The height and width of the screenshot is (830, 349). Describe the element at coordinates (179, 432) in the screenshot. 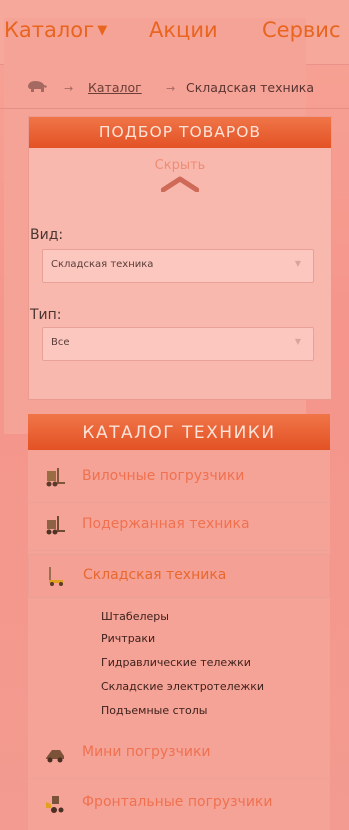

I see `catalog-panel-title: КАТАЛОГ ТЕХНИКИ` at that location.